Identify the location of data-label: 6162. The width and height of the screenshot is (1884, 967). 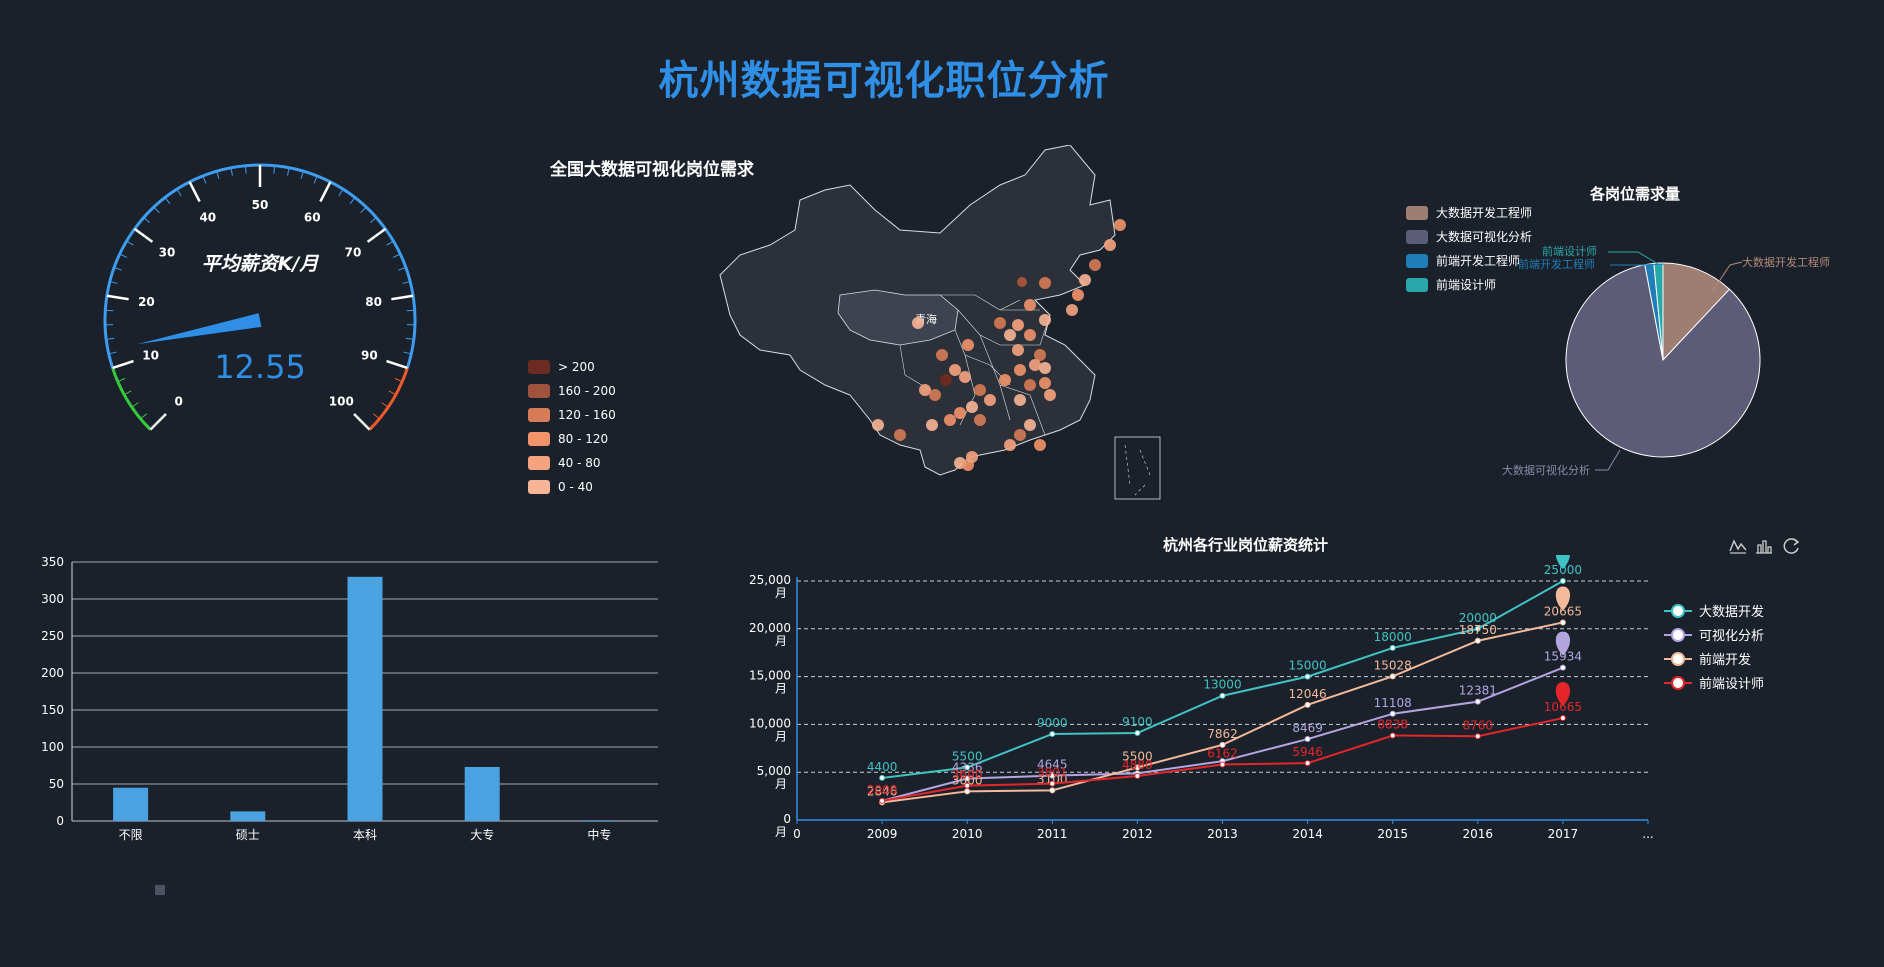
(1222, 754).